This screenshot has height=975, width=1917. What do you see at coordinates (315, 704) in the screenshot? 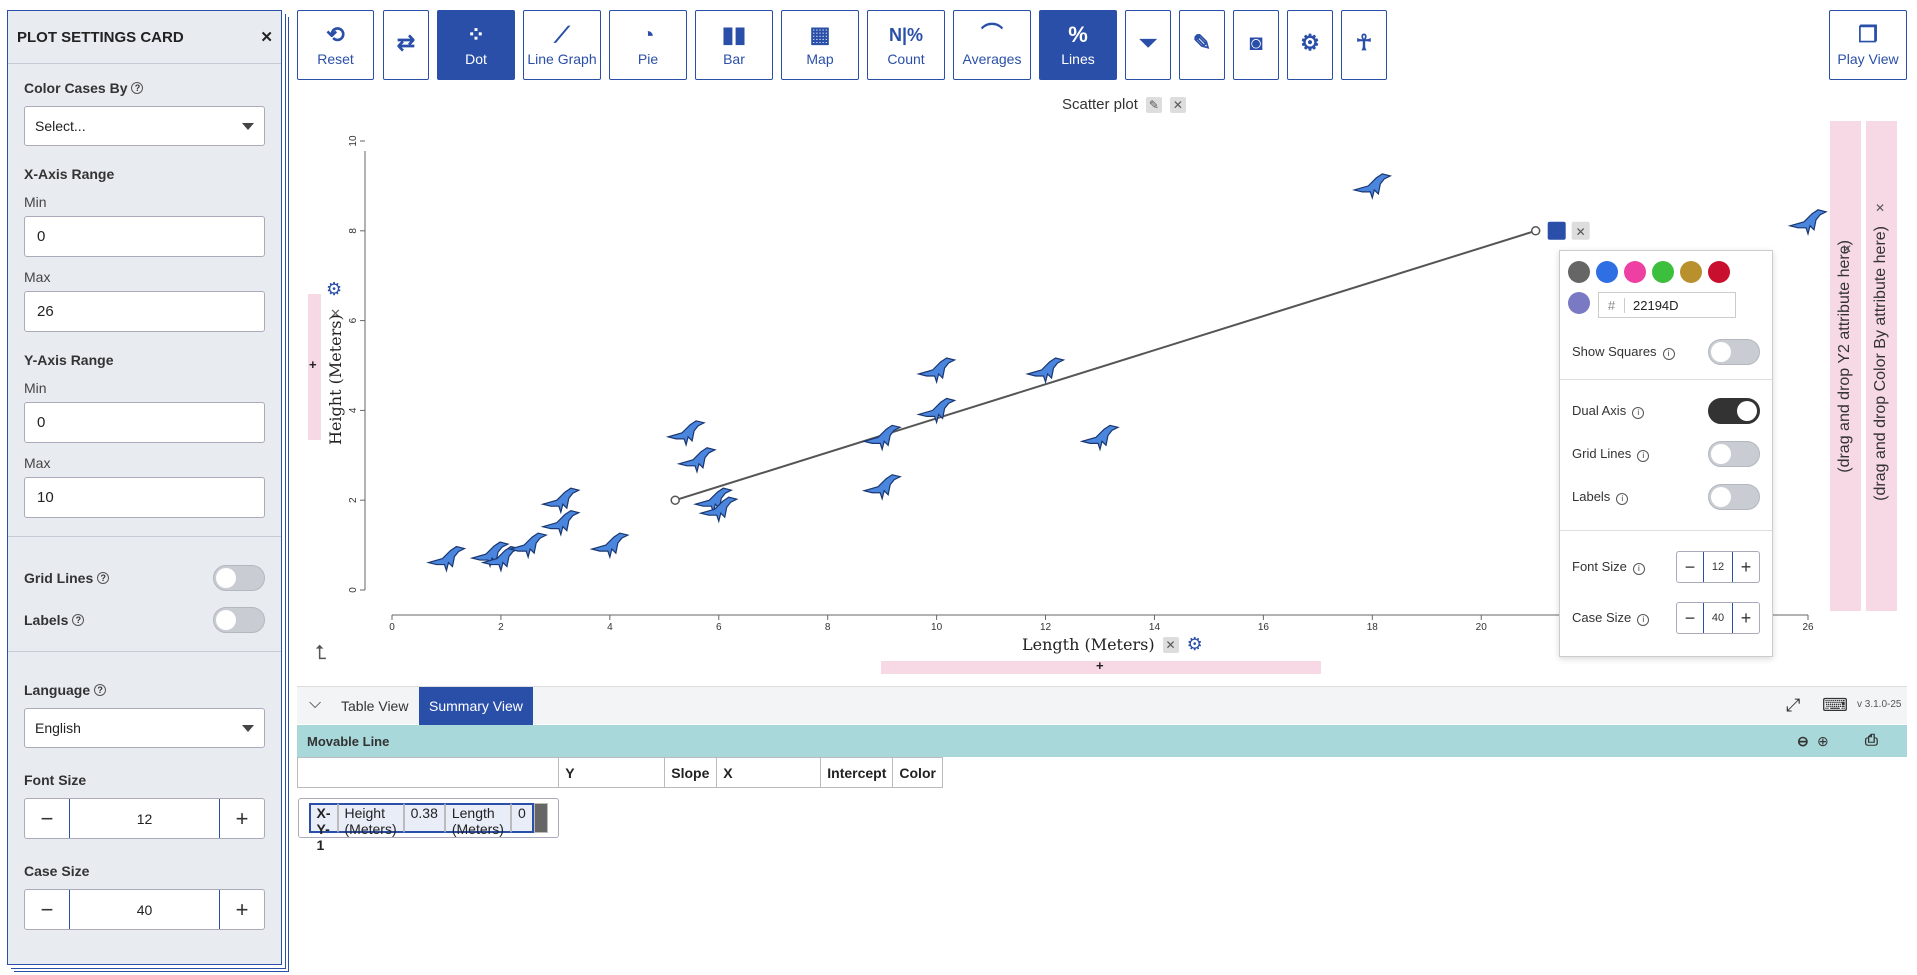
I see `chevron-down-icon: ⌵` at bounding box center [315, 704].